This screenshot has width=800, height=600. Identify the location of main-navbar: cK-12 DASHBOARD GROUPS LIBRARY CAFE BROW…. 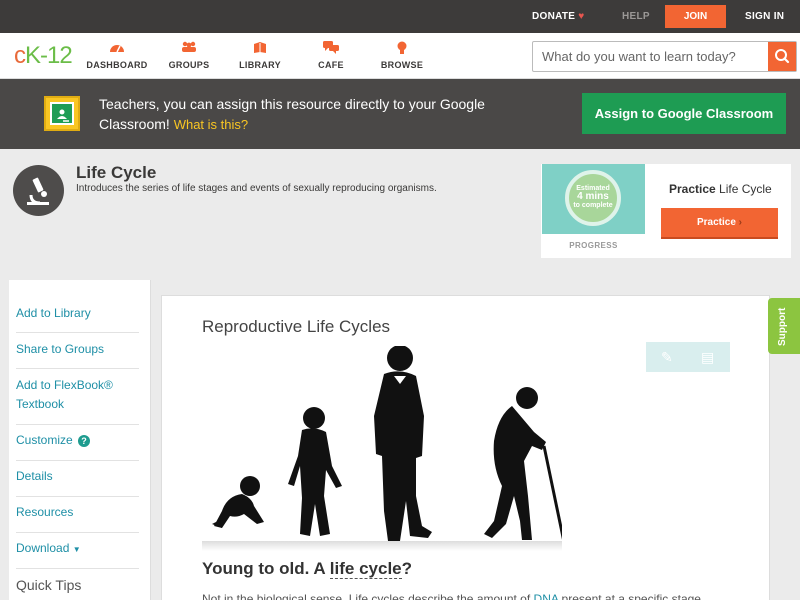
(400, 56).